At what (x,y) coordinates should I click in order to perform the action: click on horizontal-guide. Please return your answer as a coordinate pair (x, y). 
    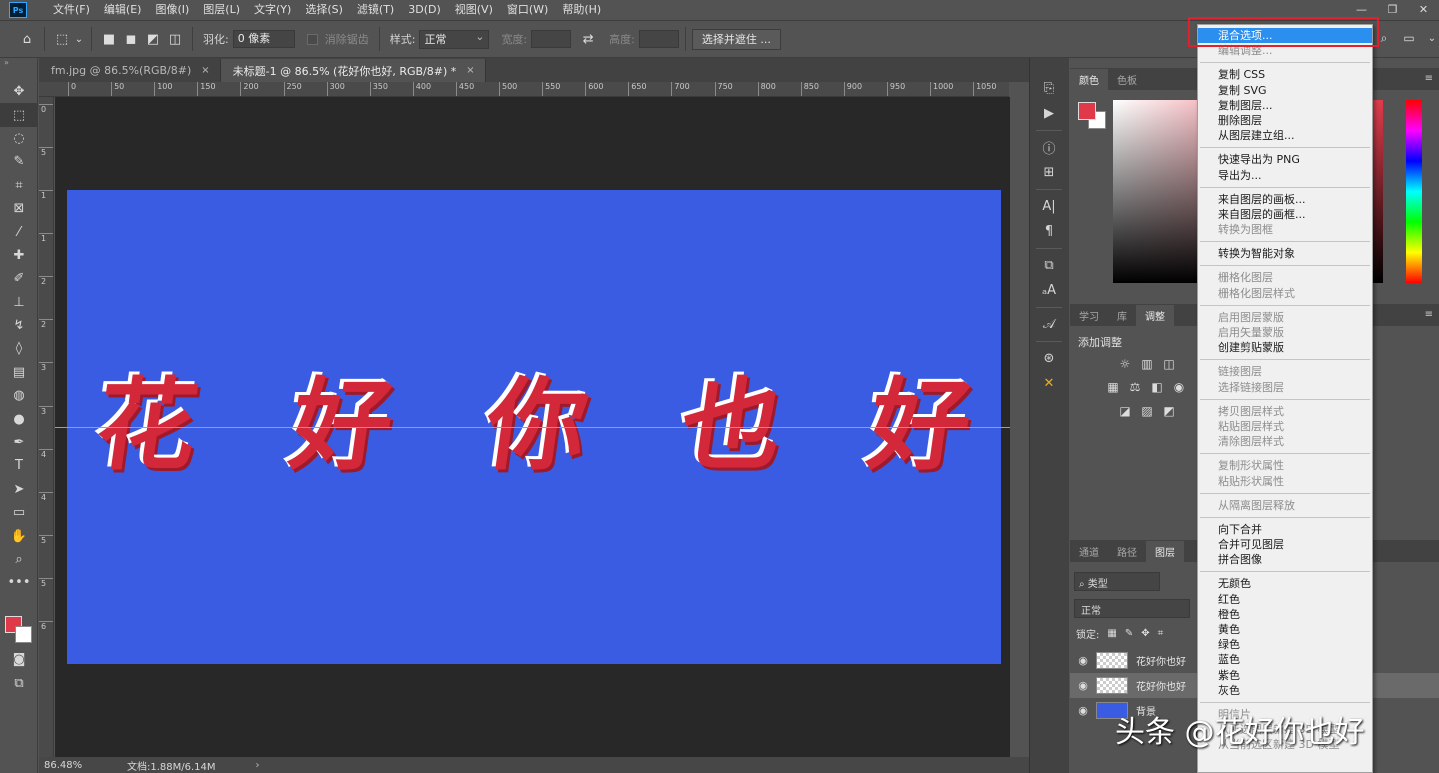
    Looking at the image, I should click on (532, 427).